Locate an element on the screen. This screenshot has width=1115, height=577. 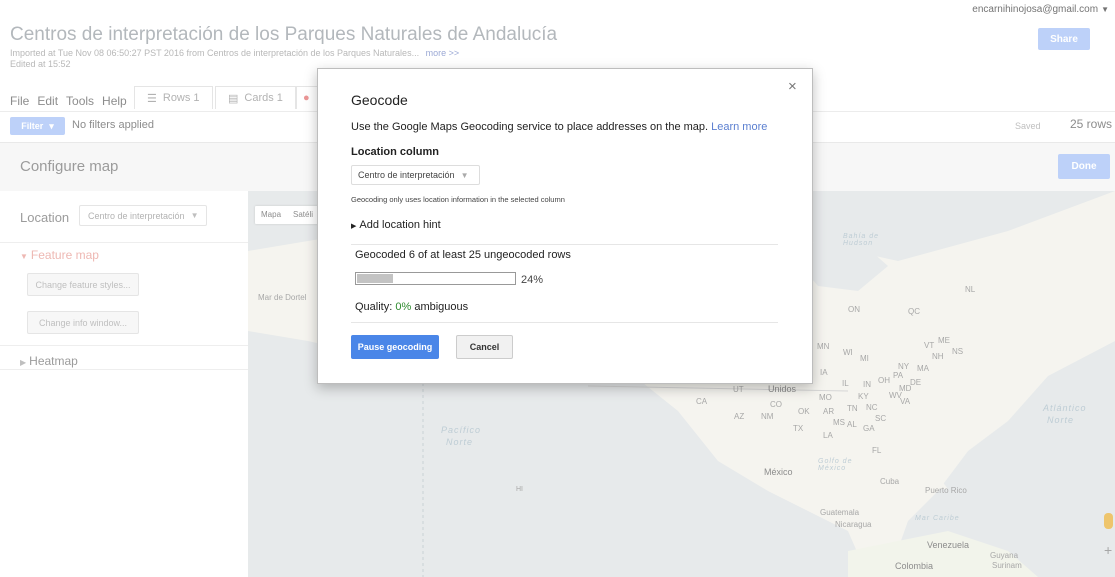
caret-down-icon: ▼ is located at coordinates (464, 175).